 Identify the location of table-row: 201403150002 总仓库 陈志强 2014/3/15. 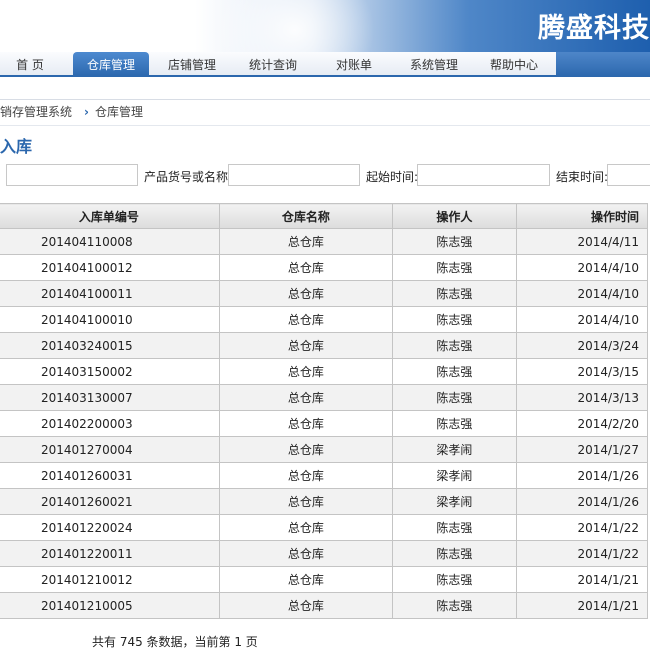
(324, 371).